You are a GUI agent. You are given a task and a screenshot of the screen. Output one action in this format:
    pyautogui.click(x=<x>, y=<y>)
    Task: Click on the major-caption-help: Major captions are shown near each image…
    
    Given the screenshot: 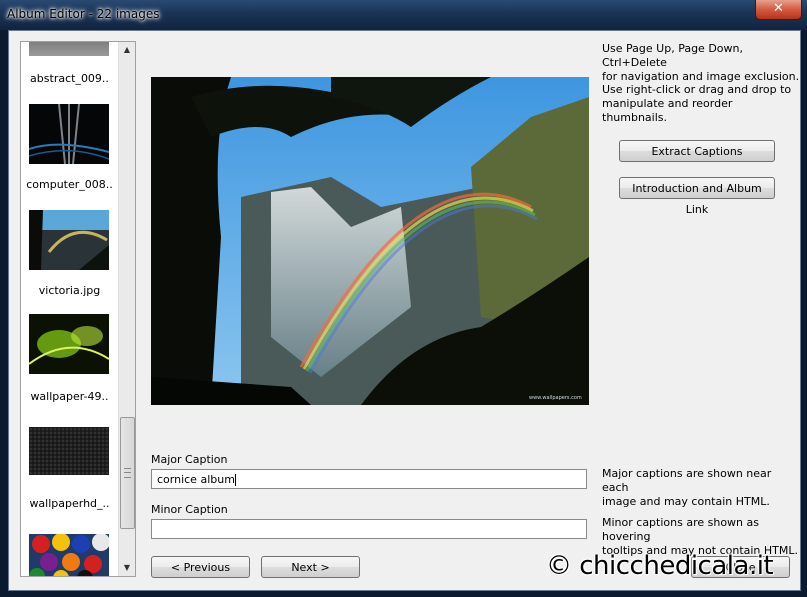 What is the action you would take?
    pyautogui.click(x=701, y=488)
    